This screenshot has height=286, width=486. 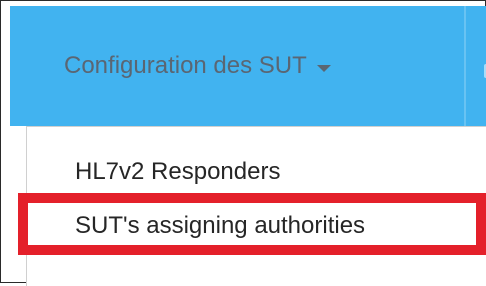 What do you see at coordinates (323, 68) in the screenshot?
I see `caret-down-icon` at bounding box center [323, 68].